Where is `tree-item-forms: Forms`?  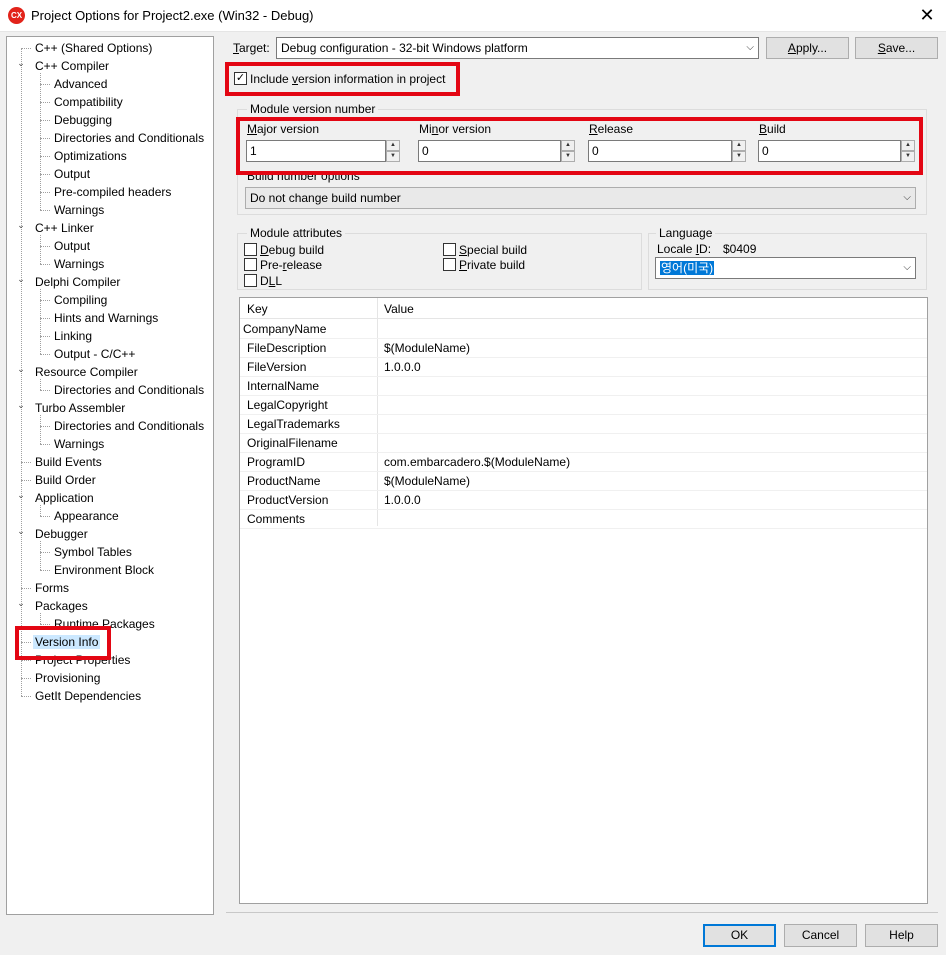
tree-item-forms: Forms is located at coordinates (52, 588).